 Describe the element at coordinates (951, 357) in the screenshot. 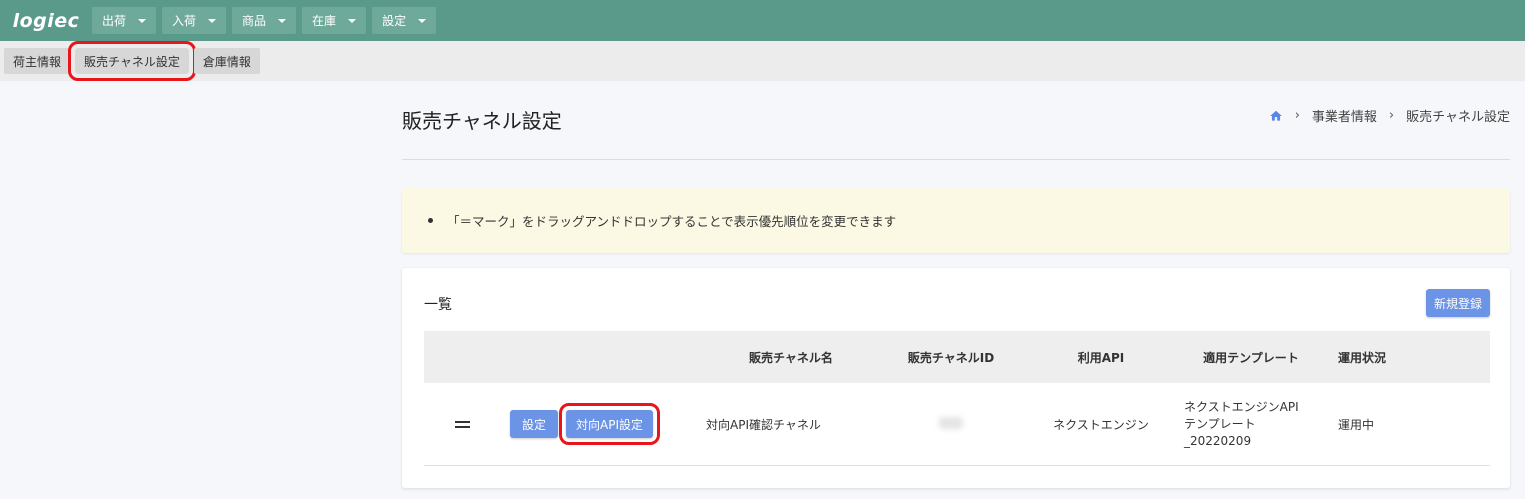

I see `header-channel-id: 販売チャネルID` at that location.